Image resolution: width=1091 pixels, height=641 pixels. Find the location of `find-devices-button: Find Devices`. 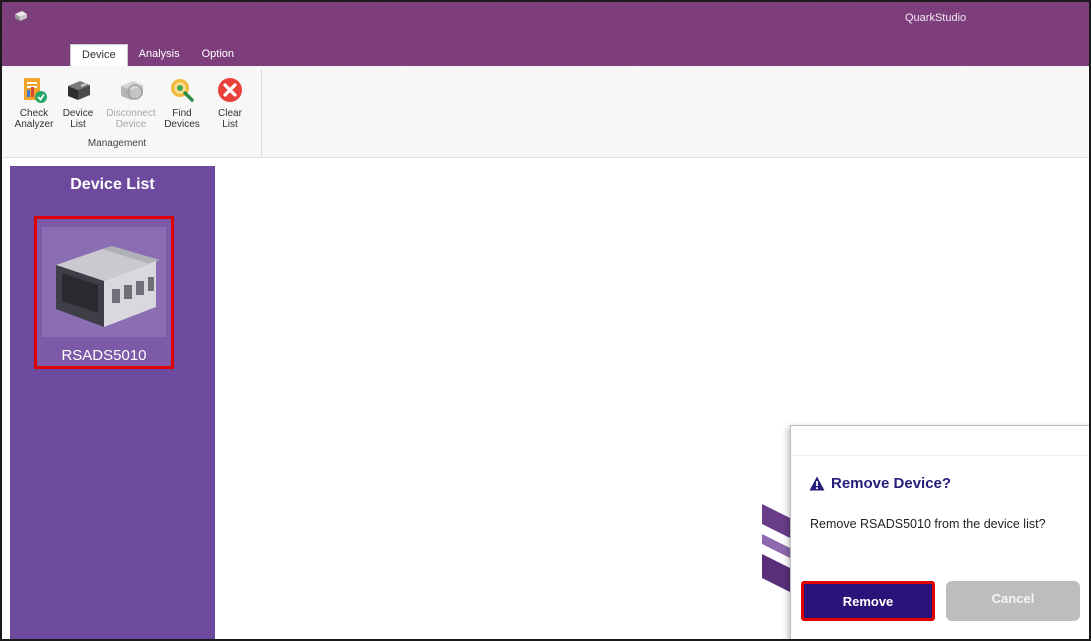

find-devices-button: Find Devices is located at coordinates (182, 103).